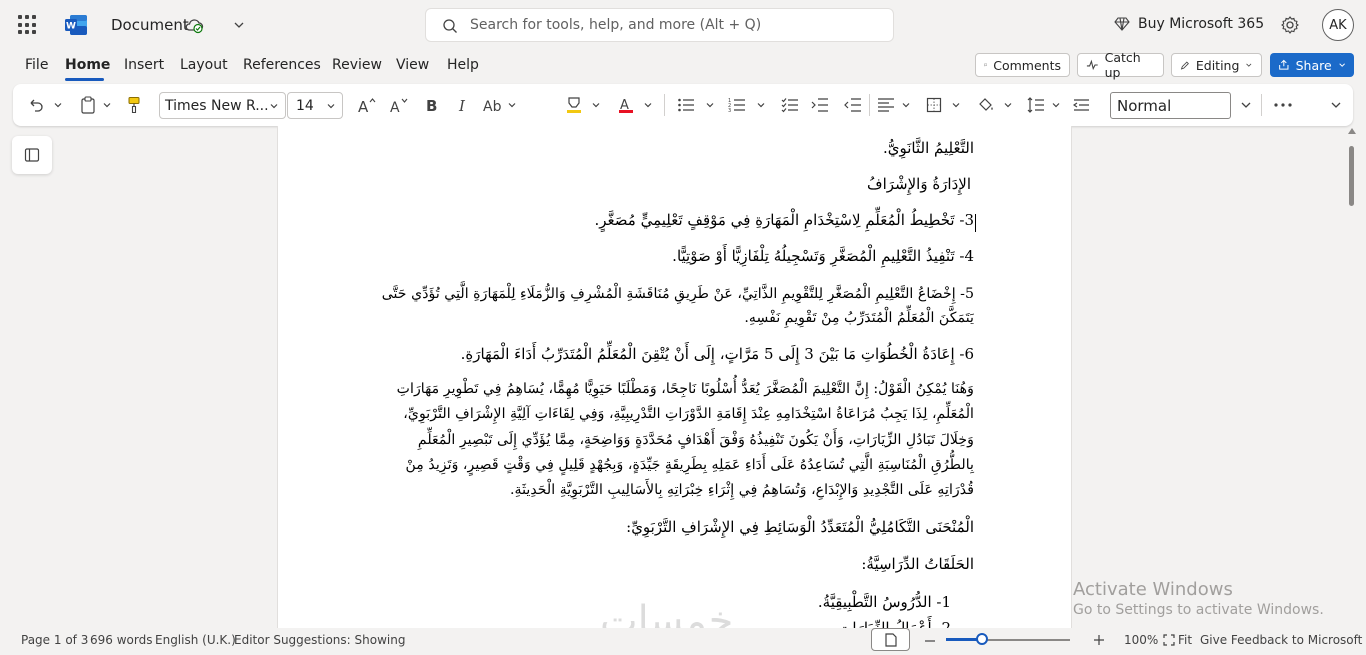 This screenshot has width=1366, height=655. What do you see at coordinates (76, 25) in the screenshot?
I see `word-logo-icon: W` at bounding box center [76, 25].